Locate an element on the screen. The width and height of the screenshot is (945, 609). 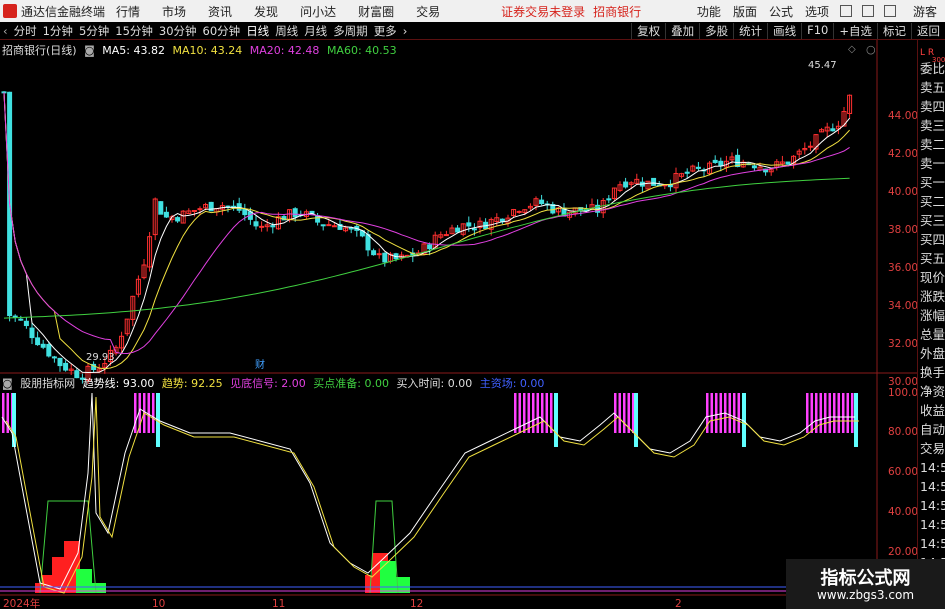
menu-faxian: 发现 is located at coordinates (266, 11).